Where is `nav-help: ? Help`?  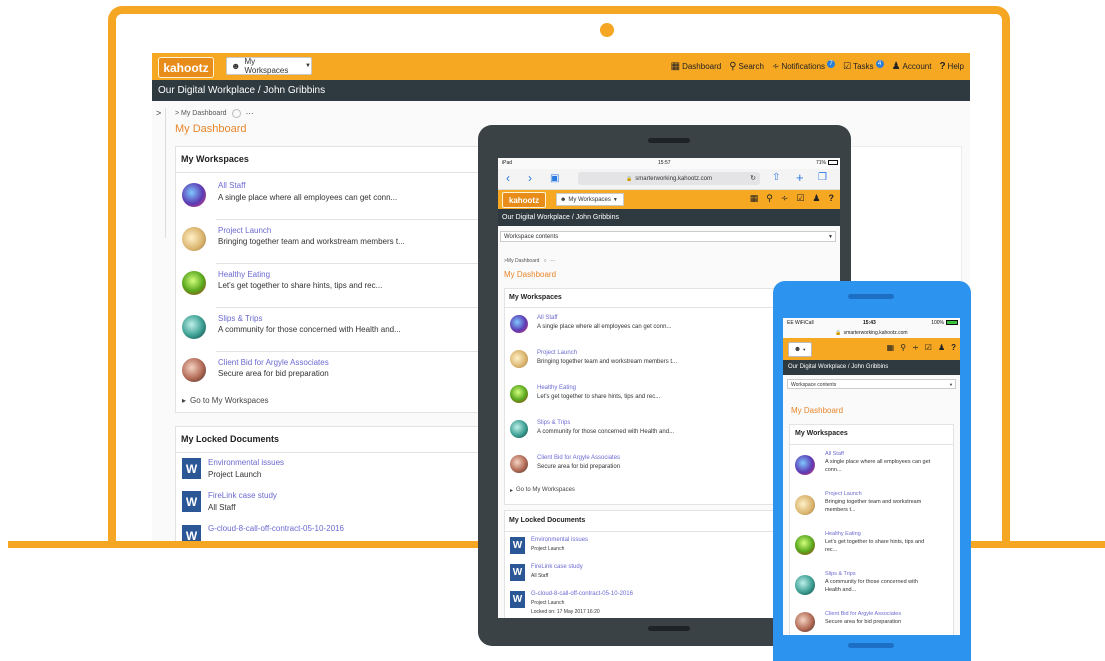
nav-help: ? Help is located at coordinates (951, 66).